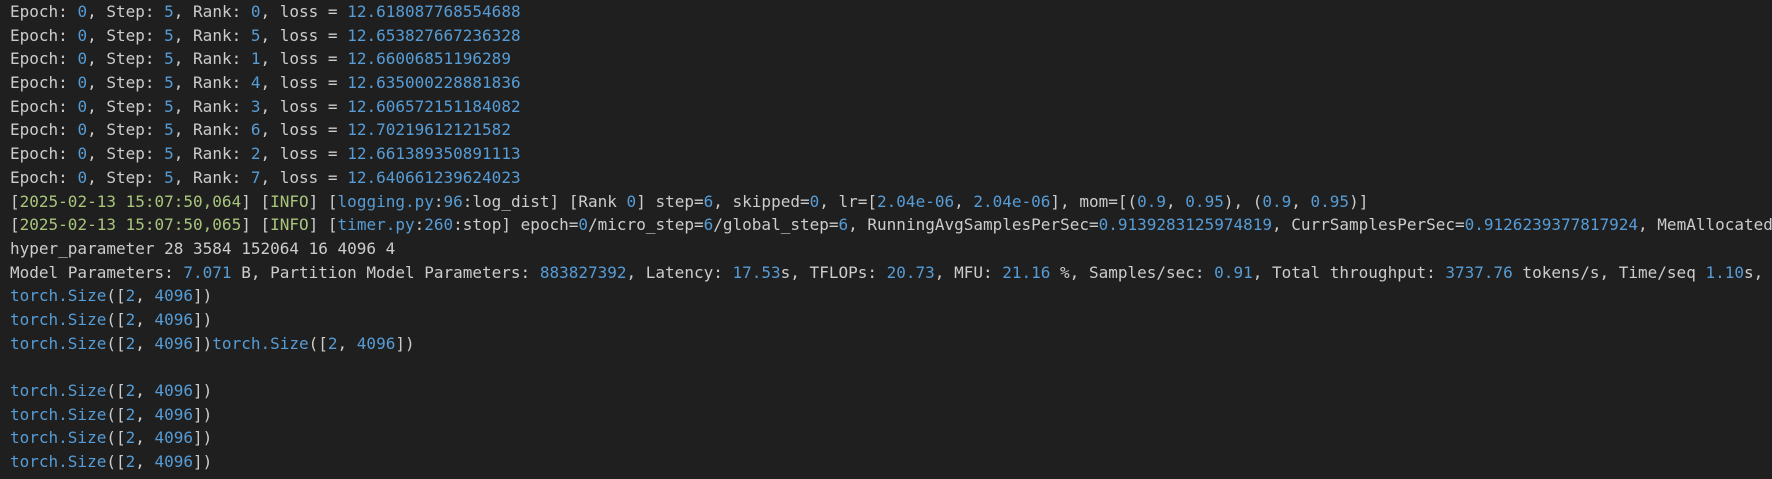 Image resolution: width=1772 pixels, height=479 pixels. What do you see at coordinates (439, 225) in the screenshot?
I see `terminal-text: 260` at bounding box center [439, 225].